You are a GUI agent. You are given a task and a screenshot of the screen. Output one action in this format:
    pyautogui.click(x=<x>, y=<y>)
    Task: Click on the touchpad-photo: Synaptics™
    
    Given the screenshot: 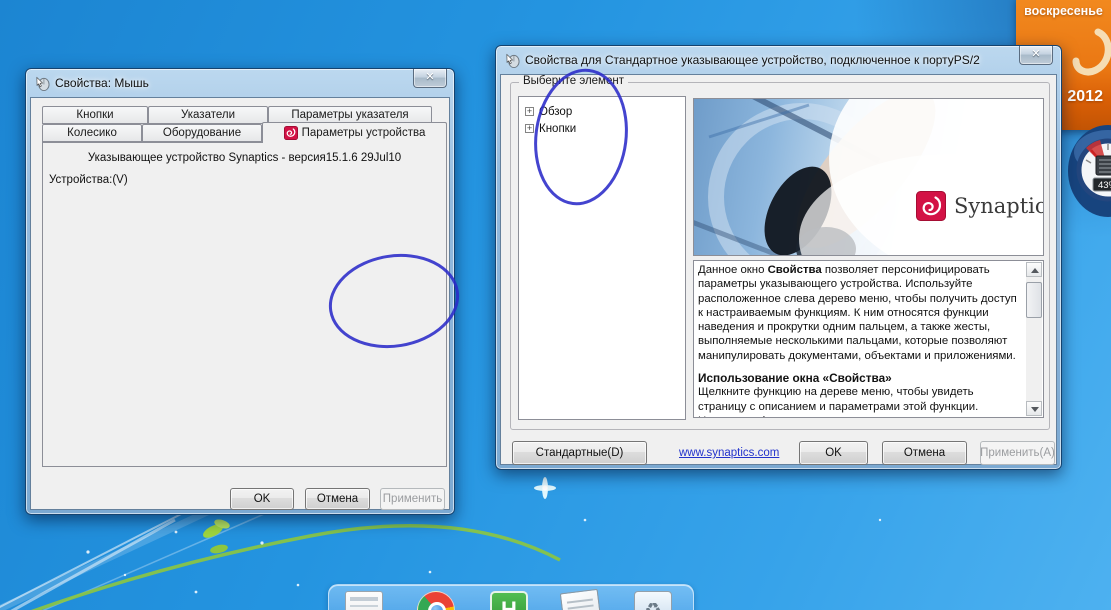 What is the action you would take?
    pyautogui.click(x=868, y=177)
    